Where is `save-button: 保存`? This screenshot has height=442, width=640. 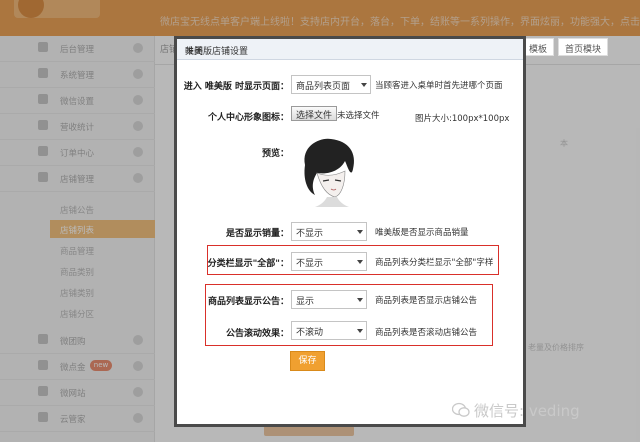
save-button: 保存 is located at coordinates (307, 361).